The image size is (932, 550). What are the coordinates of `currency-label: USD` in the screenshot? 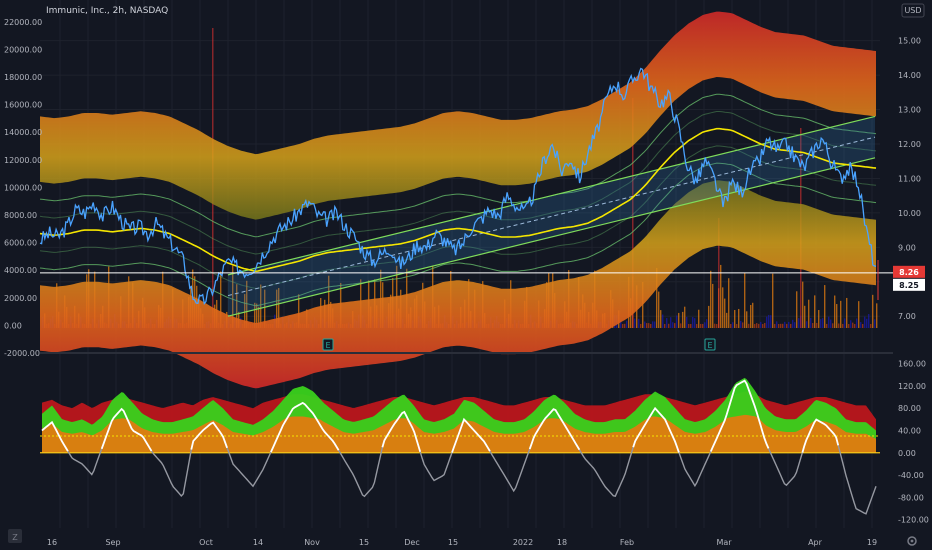 It's located at (912, 10).